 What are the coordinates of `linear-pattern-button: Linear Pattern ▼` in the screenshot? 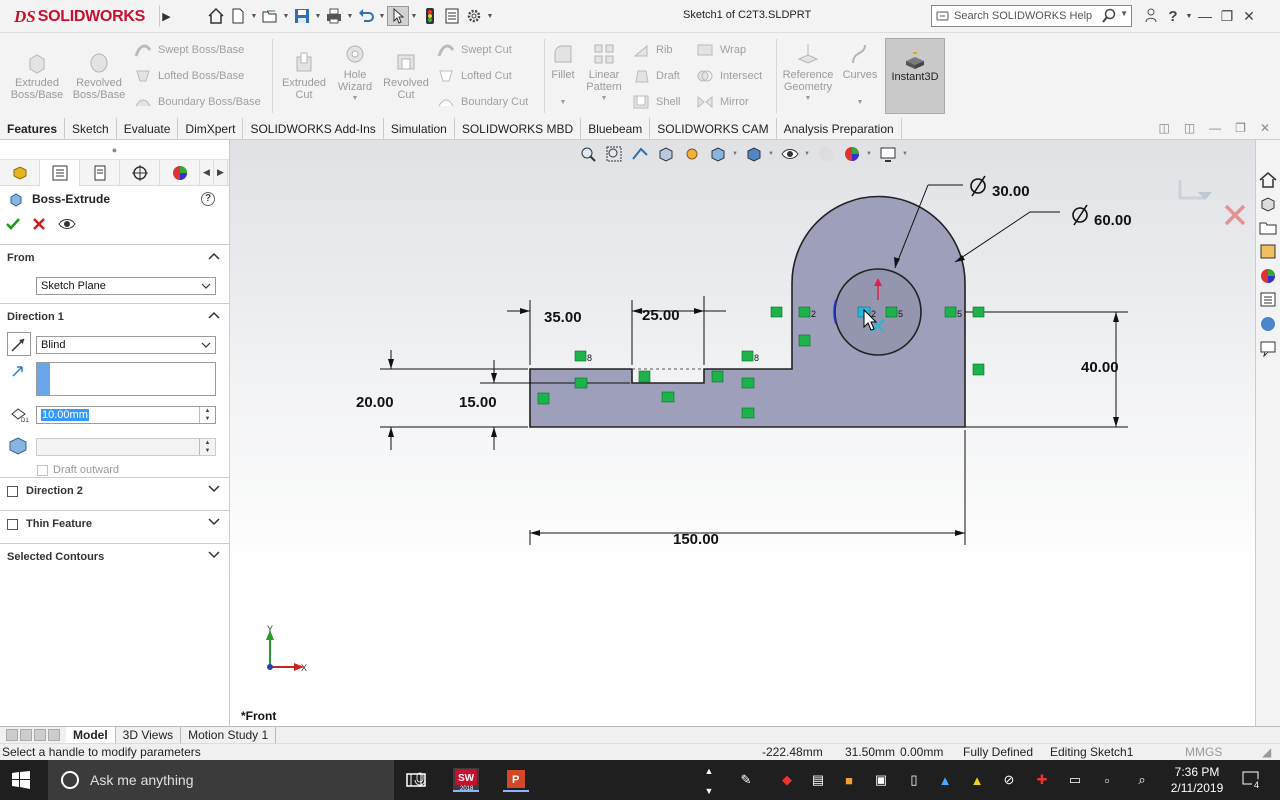 It's located at (604, 73).